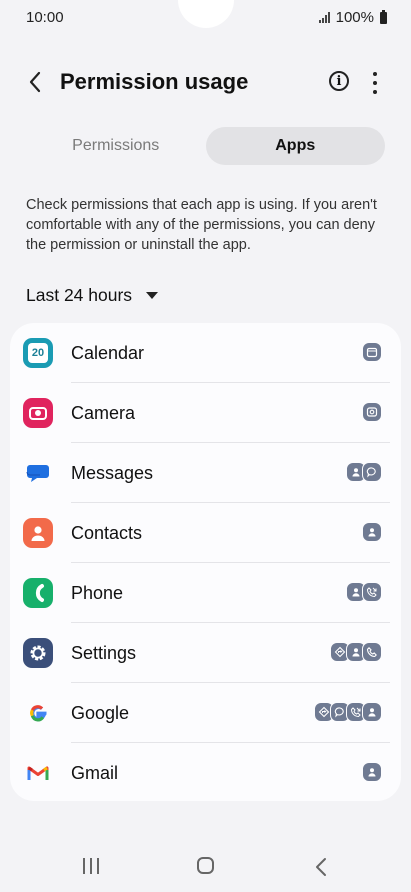 The image size is (411, 892). I want to click on google-icon, so click(38, 713).